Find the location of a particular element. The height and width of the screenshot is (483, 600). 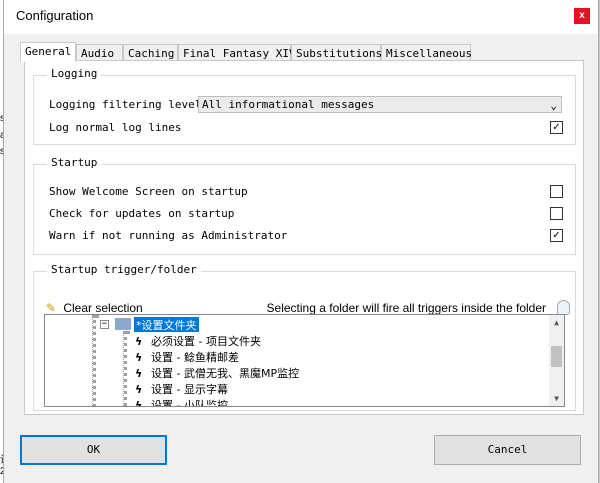

scroll-up-icon: ▲ is located at coordinates (556, 322).